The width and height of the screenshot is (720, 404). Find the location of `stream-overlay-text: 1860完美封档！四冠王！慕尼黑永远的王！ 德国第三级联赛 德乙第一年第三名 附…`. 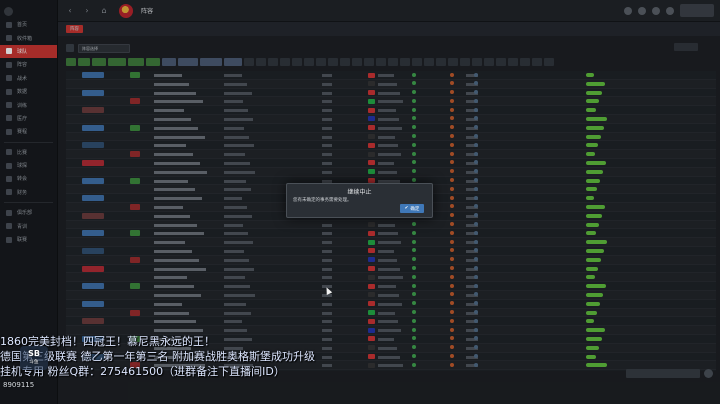

stream-overlay-text: 1860完美封档！四冠王！慕尼黑永远的王！ 德国第三级联赛 德乙第一年第三名 附… is located at coordinates (220, 359).